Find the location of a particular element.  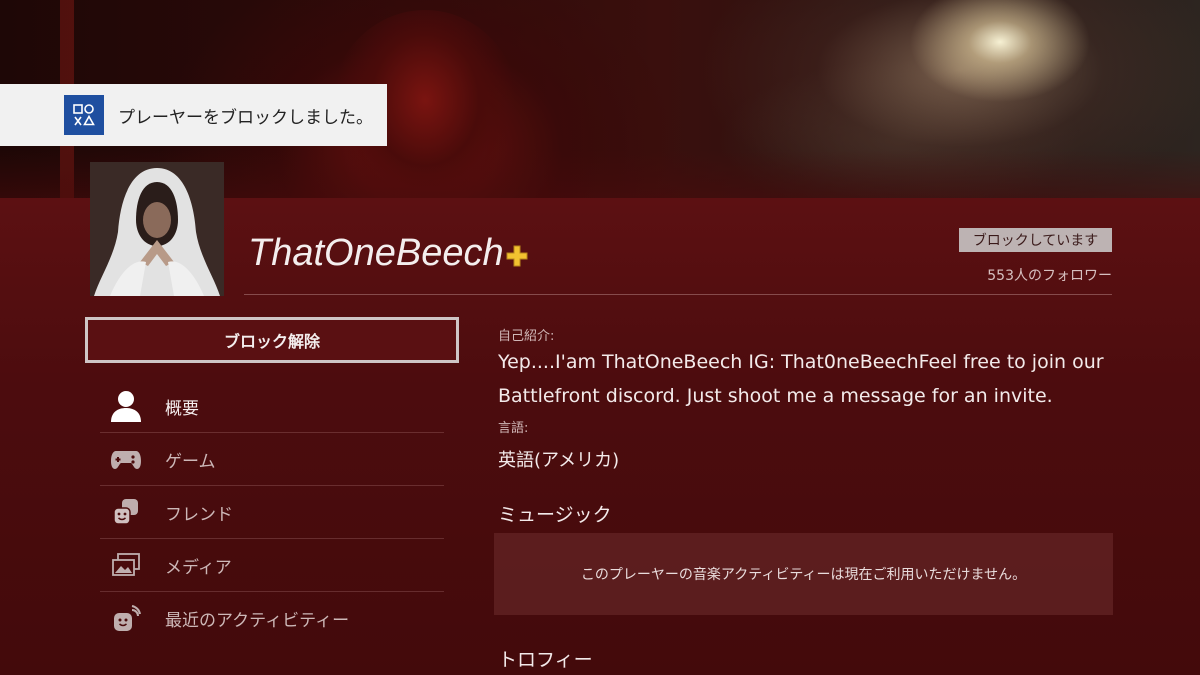

menu-item-media: メディア is located at coordinates (272, 565).